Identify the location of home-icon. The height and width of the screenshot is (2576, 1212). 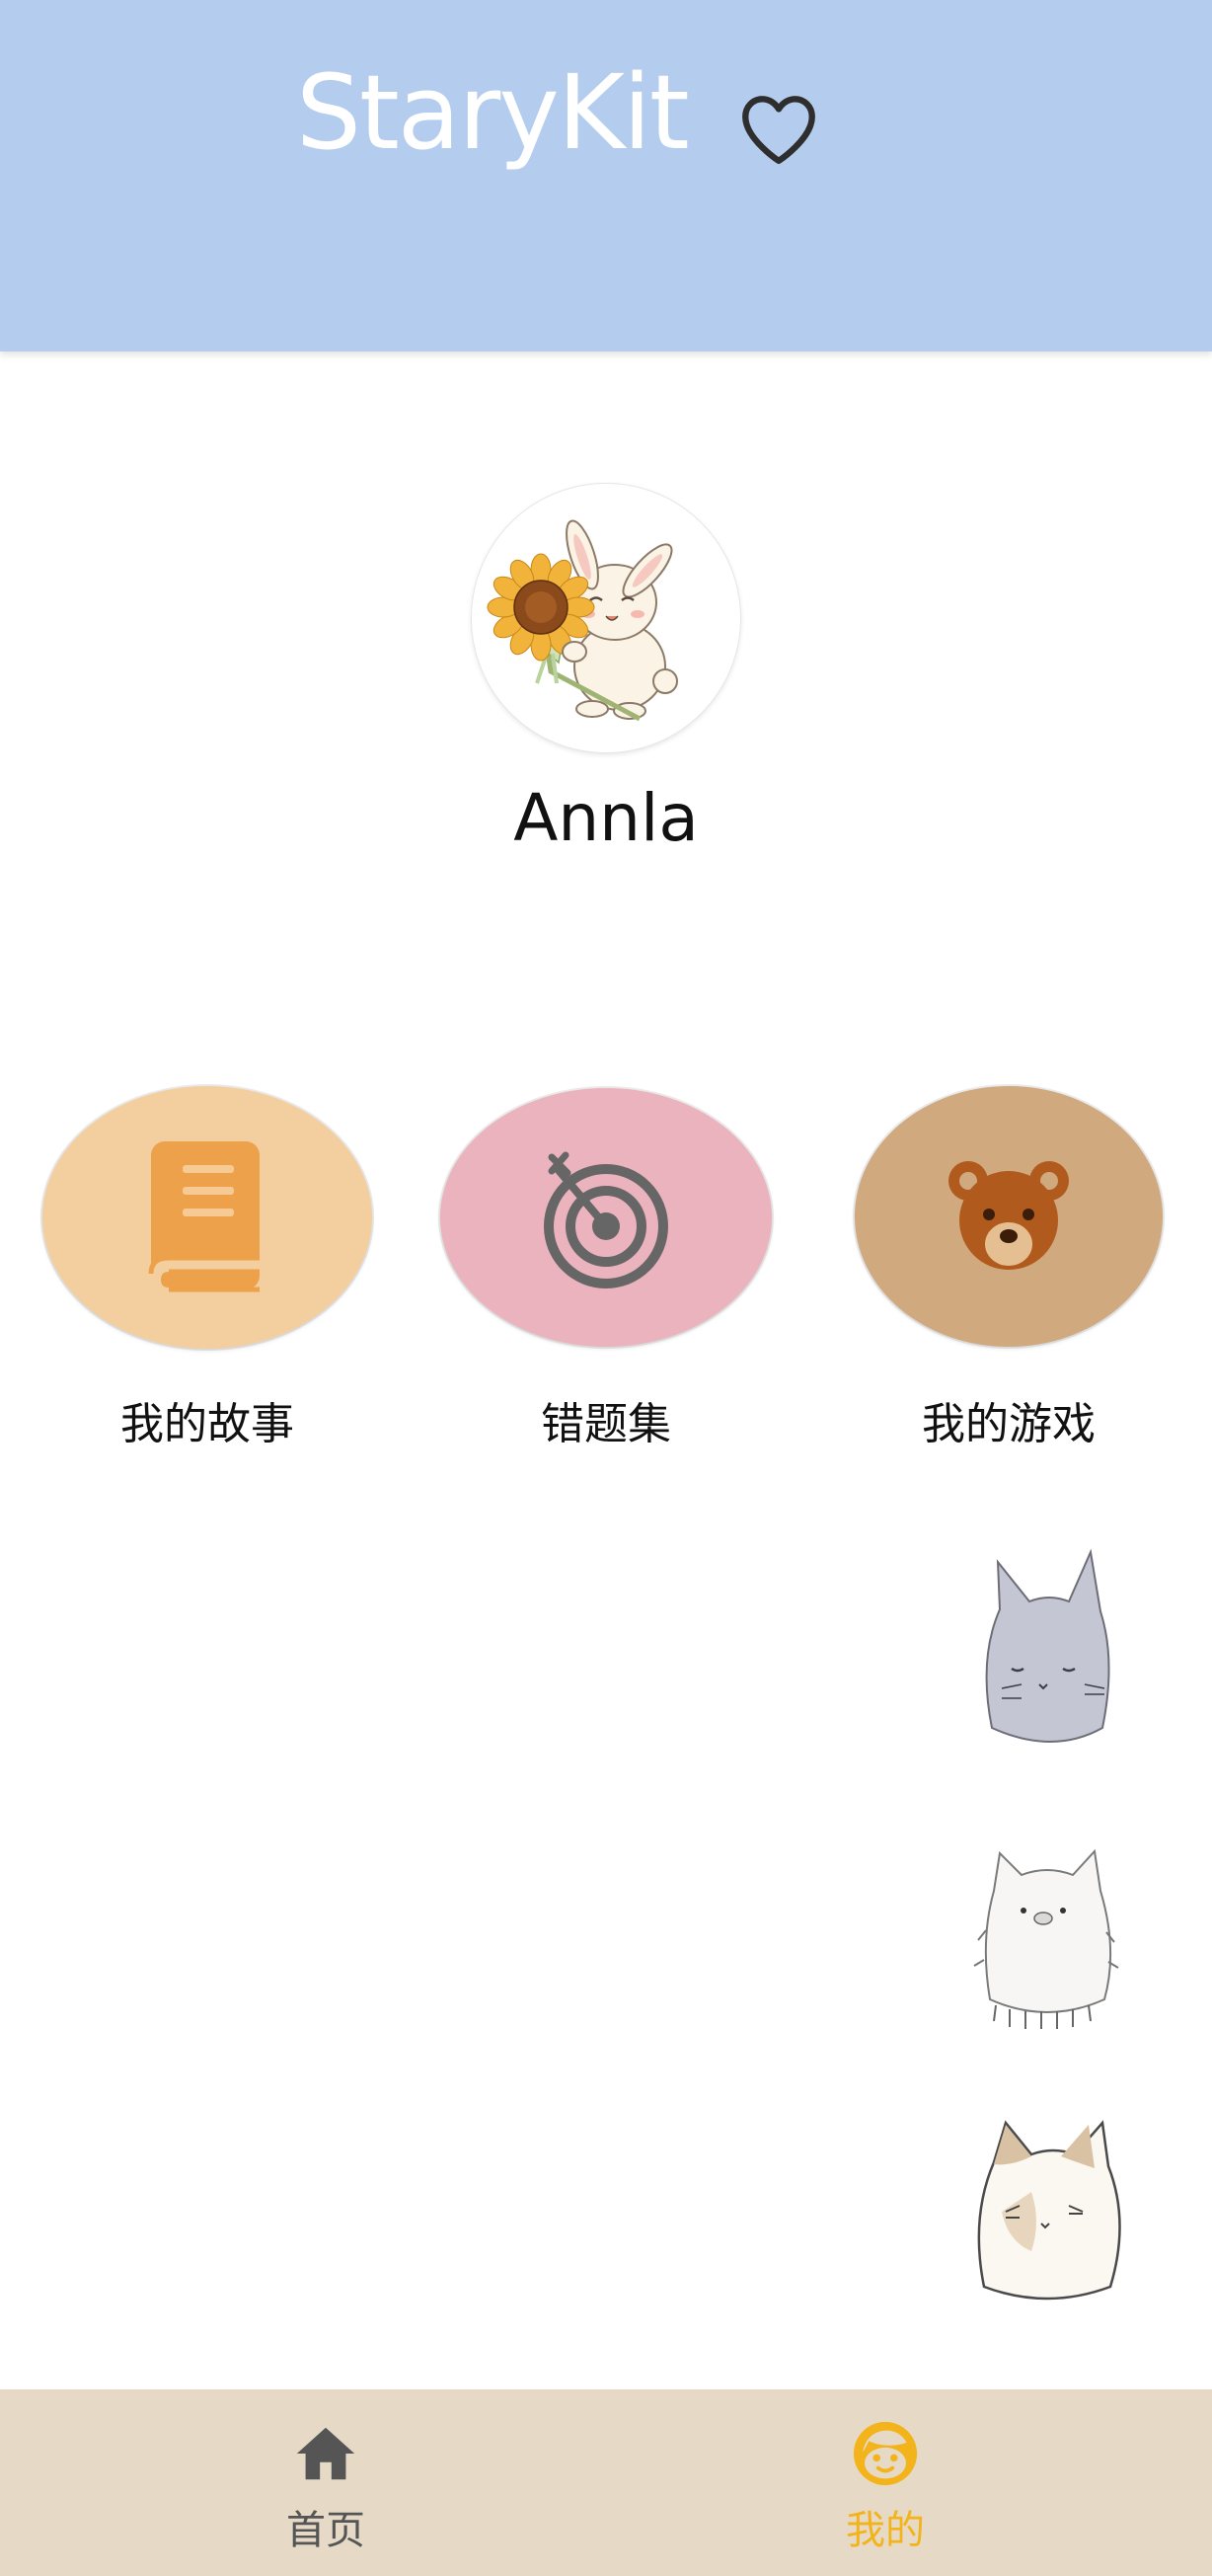
(325, 2453).